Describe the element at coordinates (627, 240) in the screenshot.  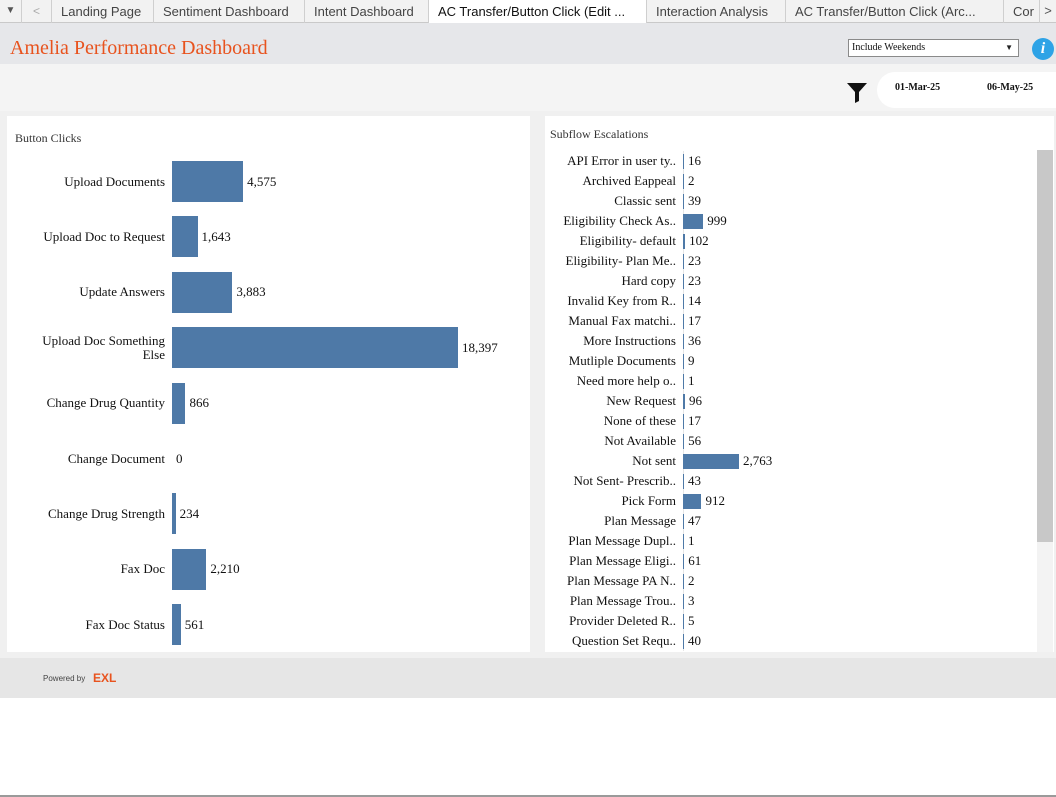
I see `subflow-category-label: Eligibility- default` at that location.